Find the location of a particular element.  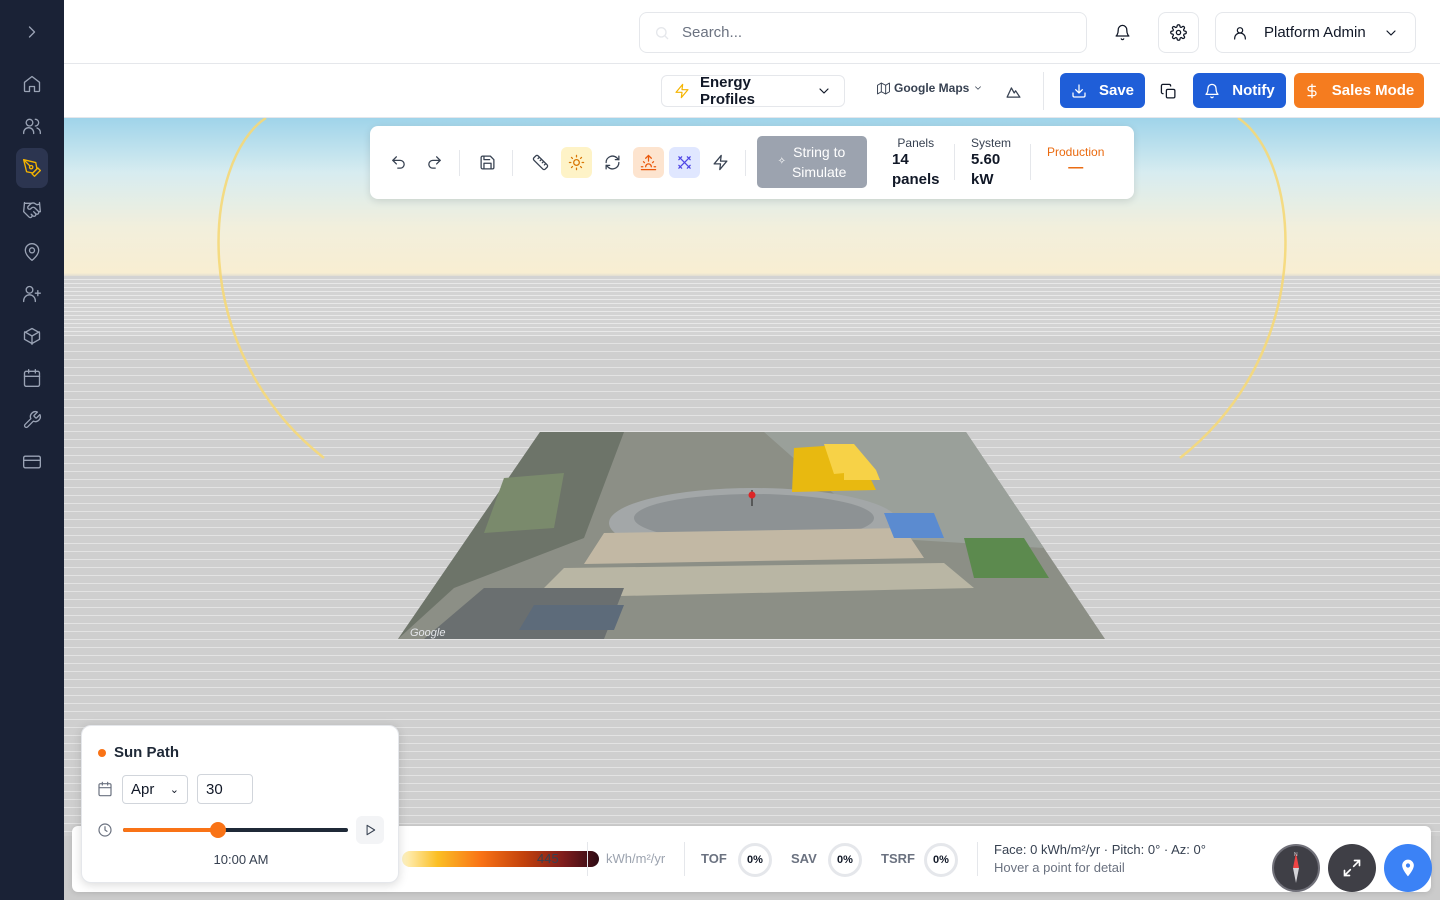

electrical-button is located at coordinates (720, 162).